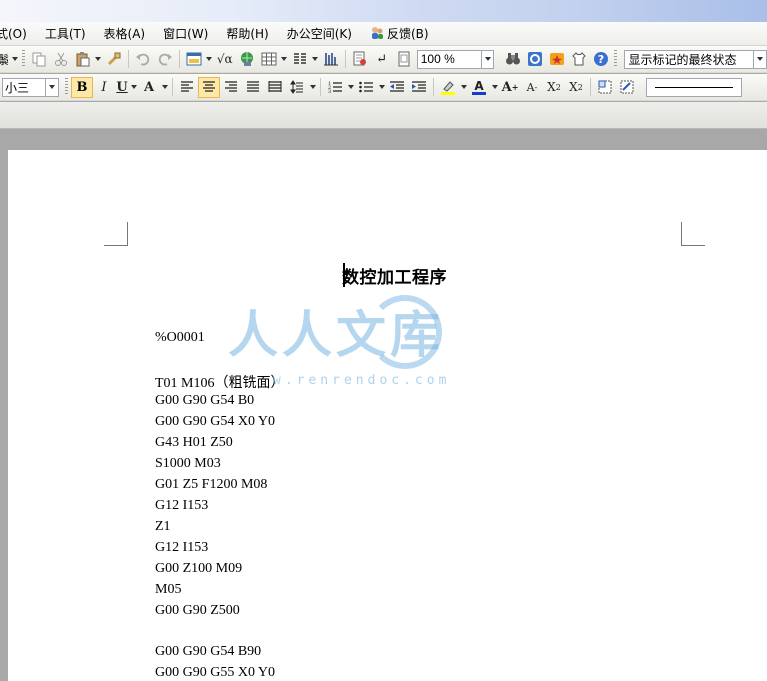 This screenshot has width=767, height=681. I want to click on columns-icon, so click(300, 59).